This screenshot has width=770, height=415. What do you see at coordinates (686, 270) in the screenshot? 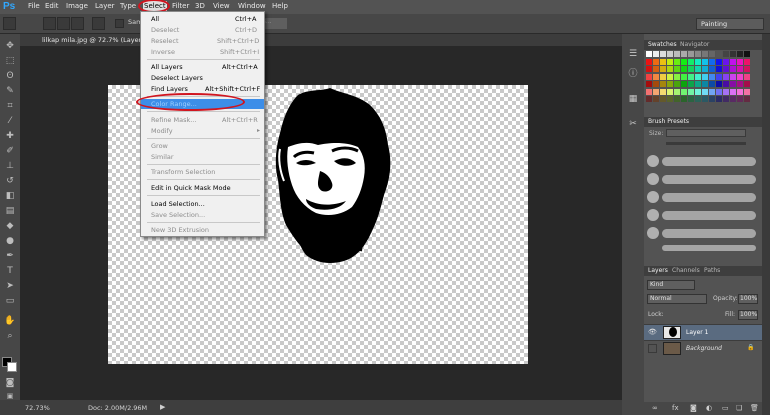
I see `tab-channels: Channels` at bounding box center [686, 270].